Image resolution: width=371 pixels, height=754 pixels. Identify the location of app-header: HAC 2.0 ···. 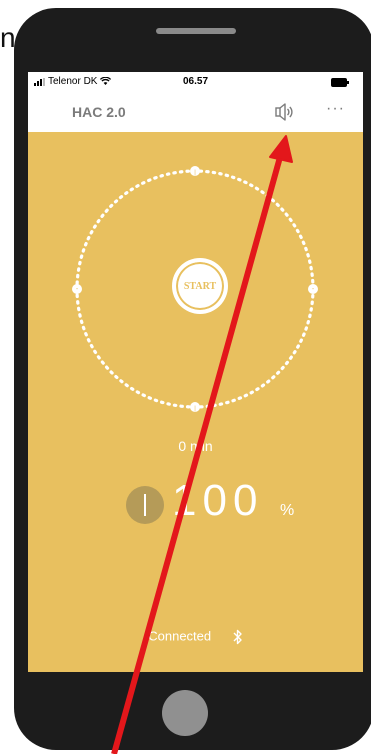
(195, 112).